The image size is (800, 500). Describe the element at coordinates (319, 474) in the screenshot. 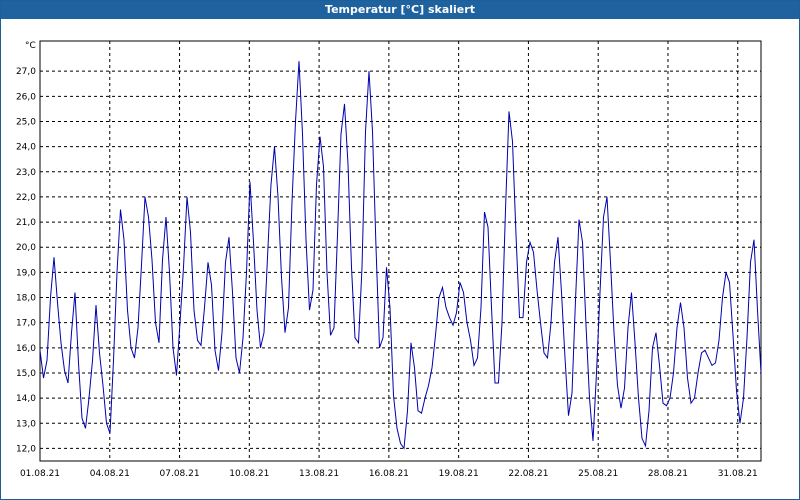

I see `x-tick-label: 13.08.21` at that location.